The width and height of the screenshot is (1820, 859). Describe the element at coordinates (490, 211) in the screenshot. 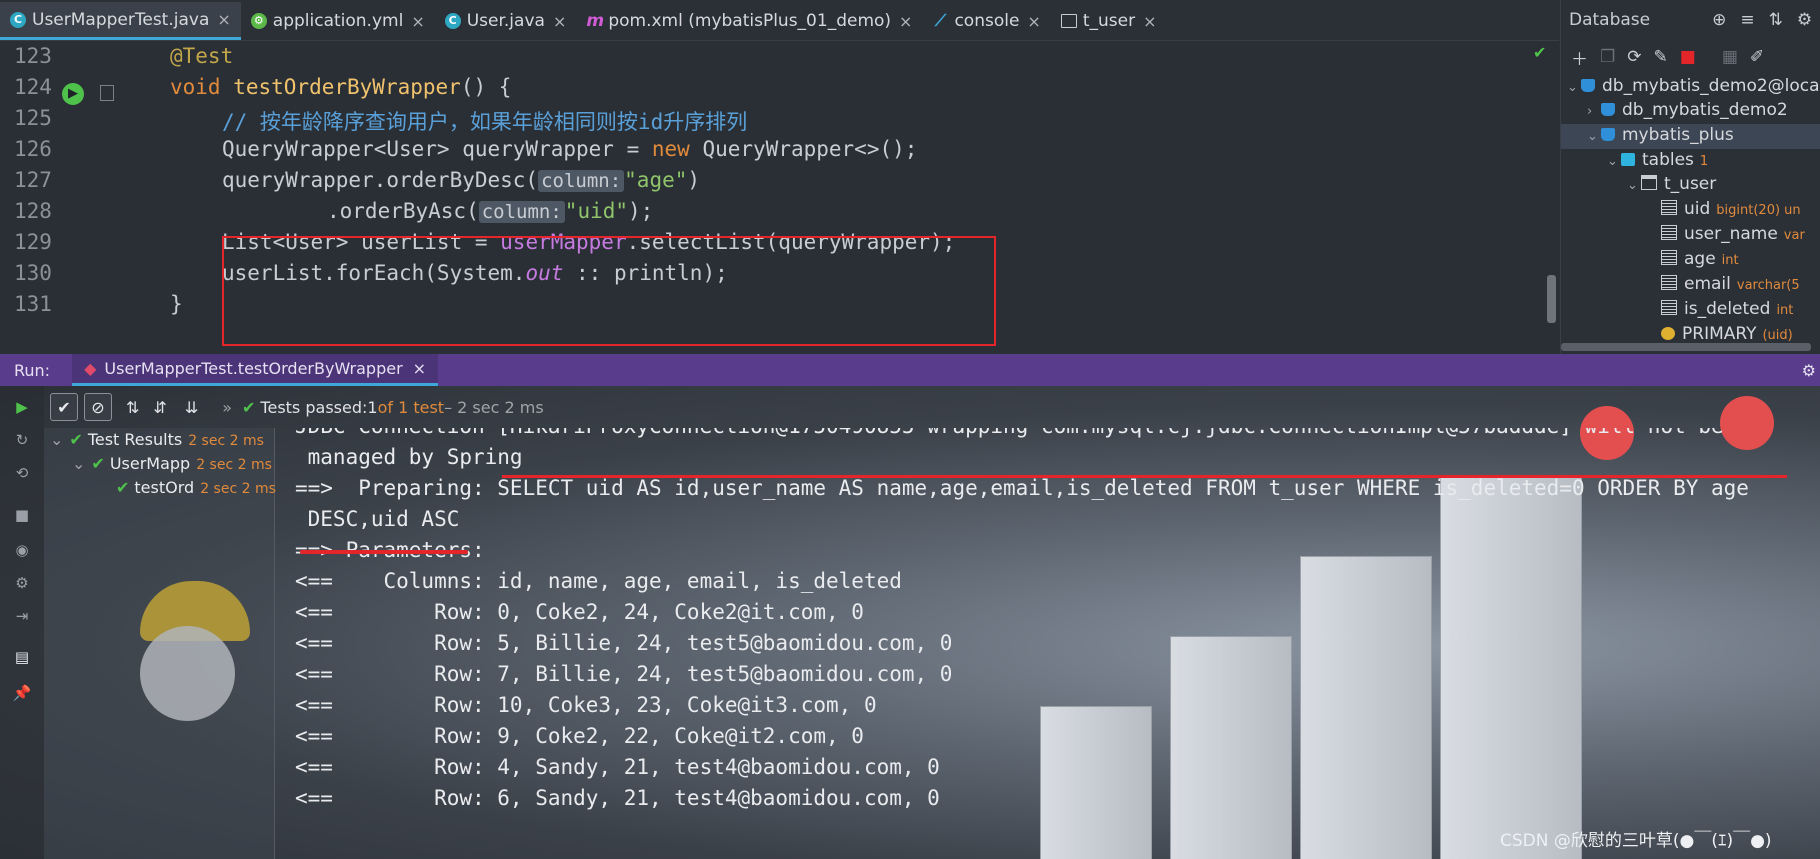

I see `code-line: .orderByAsc(column: "uid");` at that location.